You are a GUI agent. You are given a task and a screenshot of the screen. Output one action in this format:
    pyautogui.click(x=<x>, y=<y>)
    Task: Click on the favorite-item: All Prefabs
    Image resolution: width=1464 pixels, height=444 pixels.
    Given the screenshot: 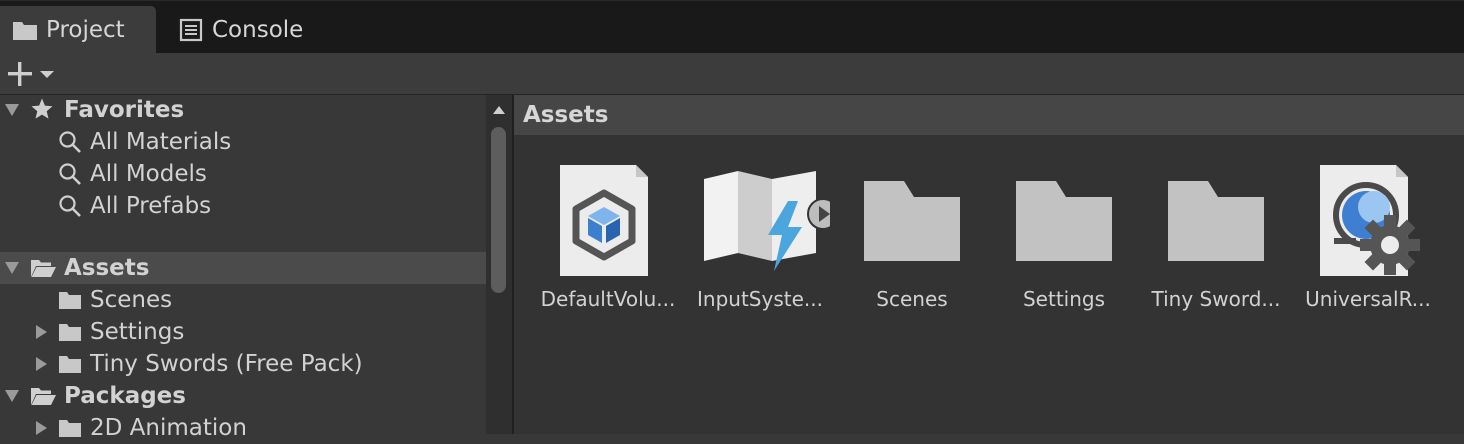 What is the action you would take?
    pyautogui.click(x=243, y=206)
    